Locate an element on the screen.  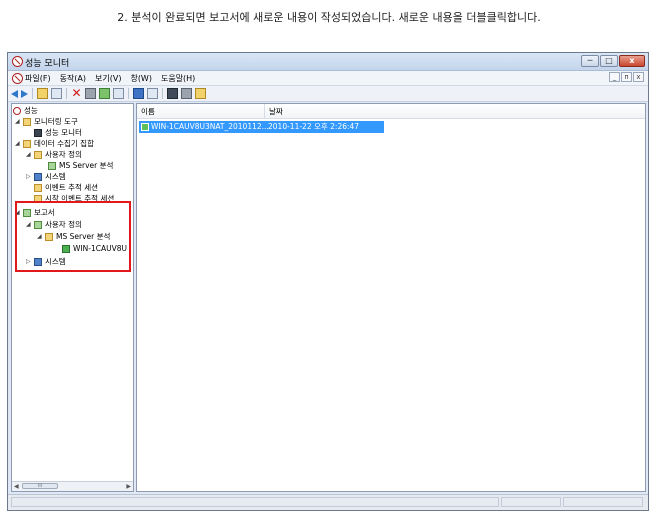
event-trace-icon is located at coordinates (38, 188).